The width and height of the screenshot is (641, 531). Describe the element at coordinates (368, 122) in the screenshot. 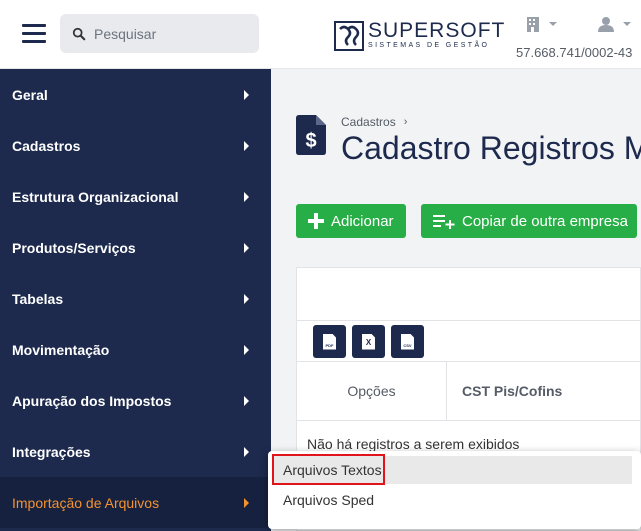

I see `breadcrumb-item: Cadastros` at that location.